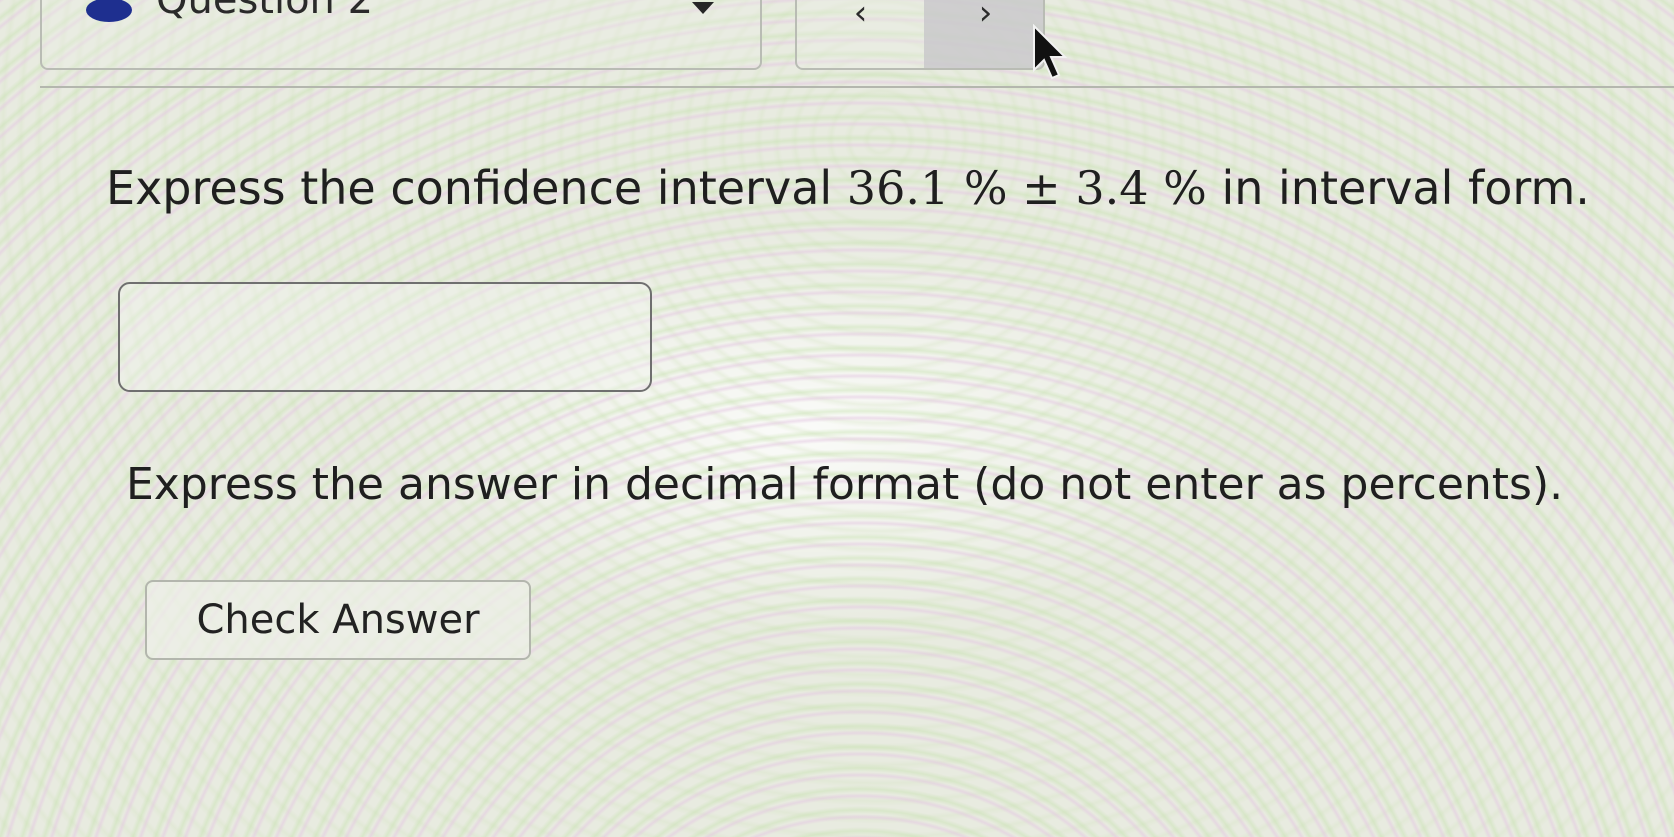  What do you see at coordinates (860, 16) in the screenshot?
I see `chevron-left-icon: ‹` at bounding box center [860, 16].